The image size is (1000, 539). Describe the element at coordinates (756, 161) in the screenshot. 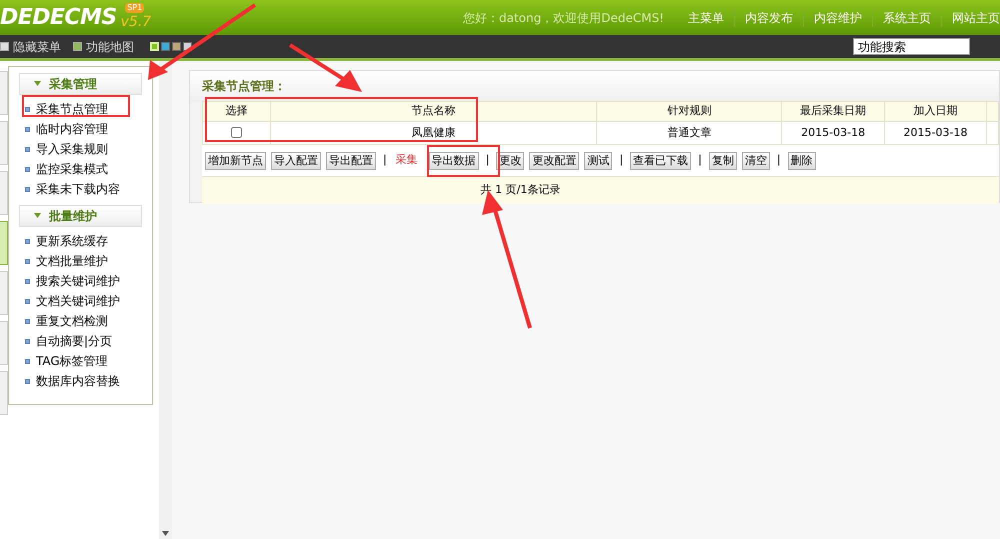

I see `action-button: 清空` at that location.